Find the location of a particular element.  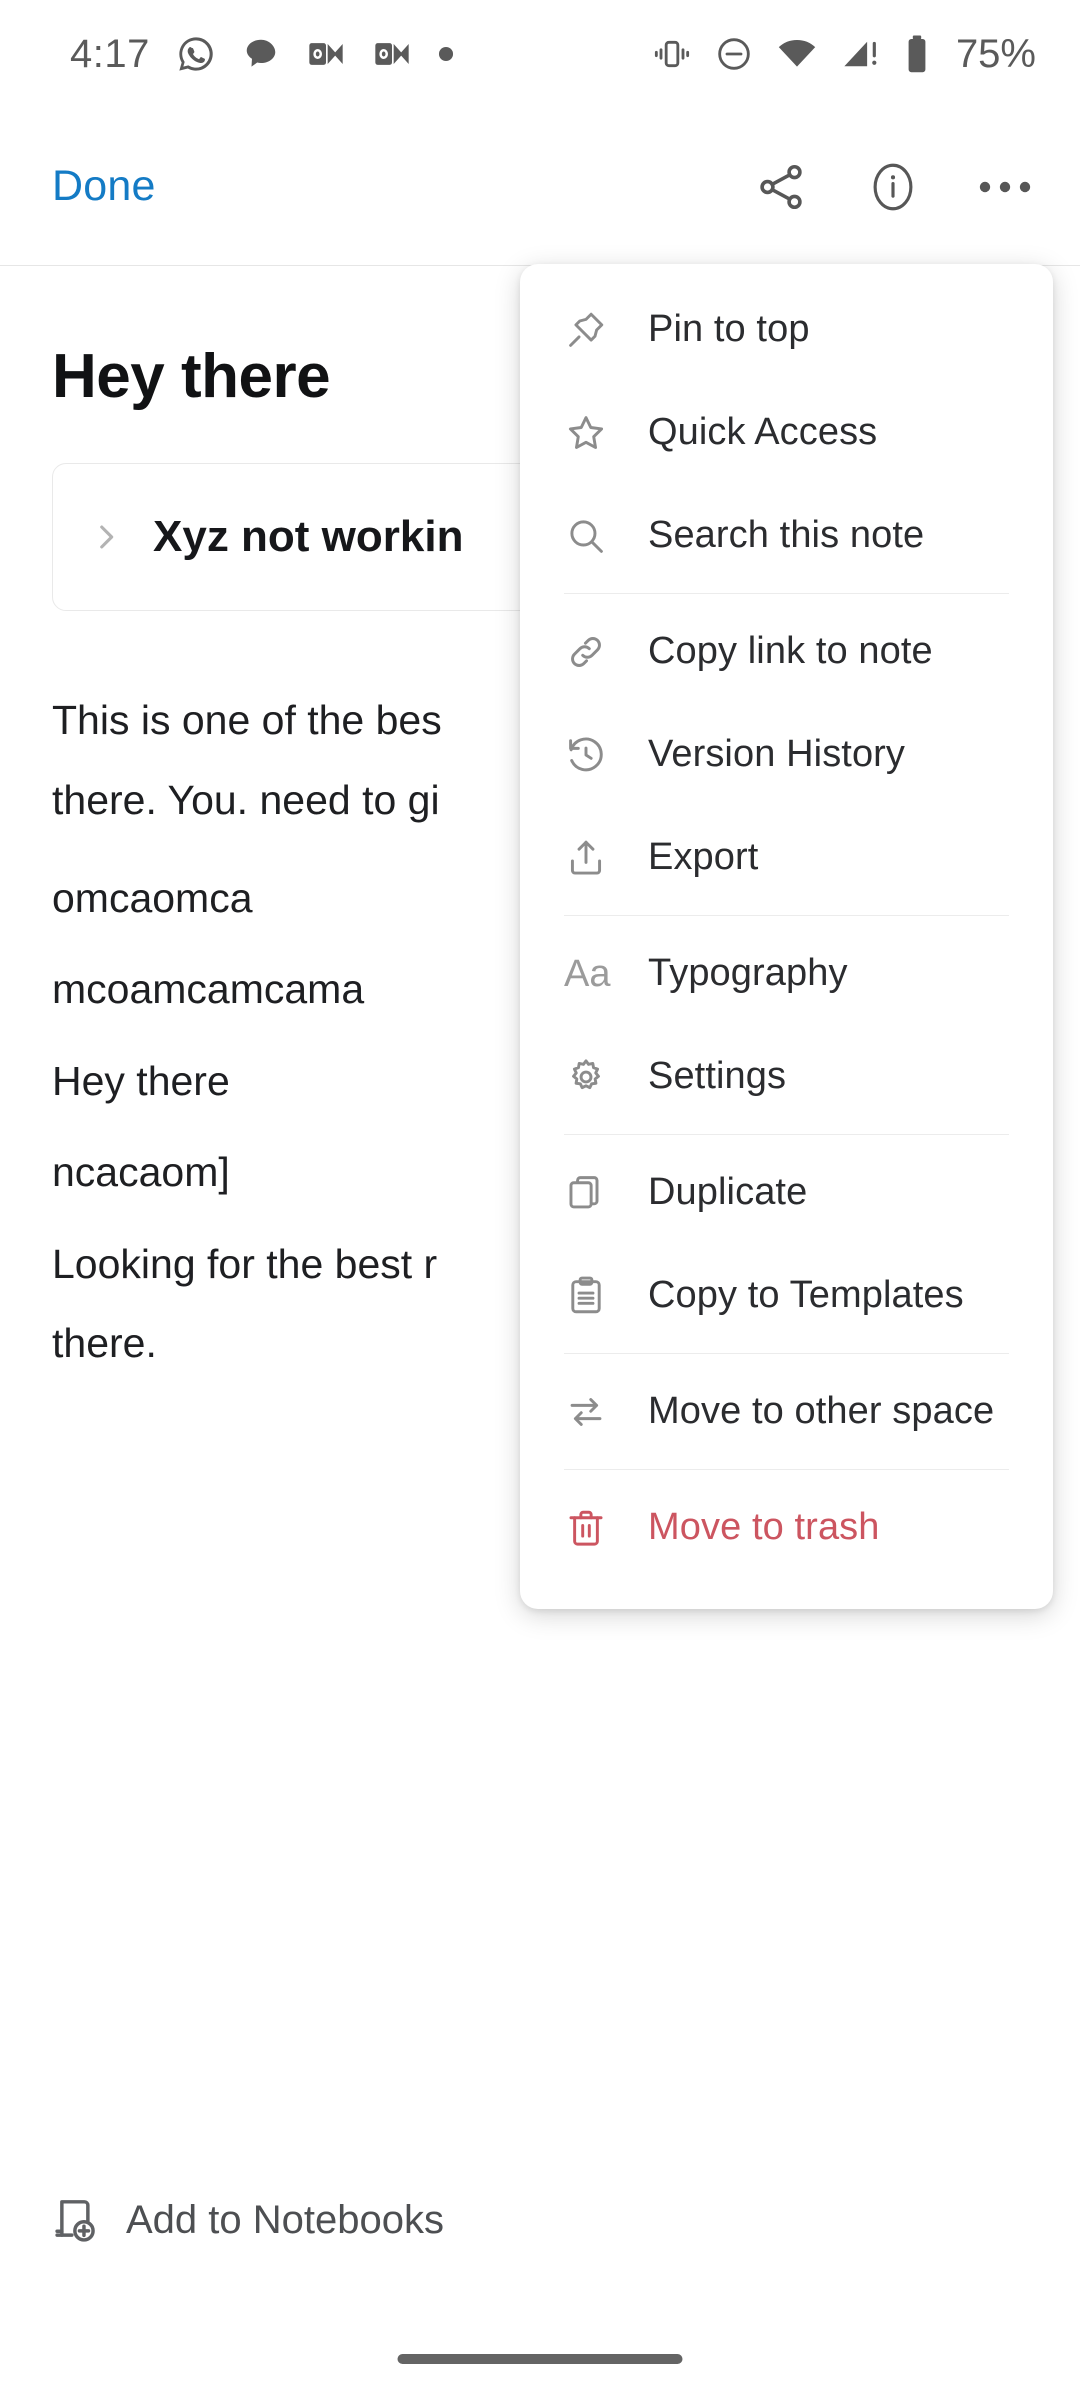

menu-item-typography: Aa Typography is located at coordinates (786, 973).